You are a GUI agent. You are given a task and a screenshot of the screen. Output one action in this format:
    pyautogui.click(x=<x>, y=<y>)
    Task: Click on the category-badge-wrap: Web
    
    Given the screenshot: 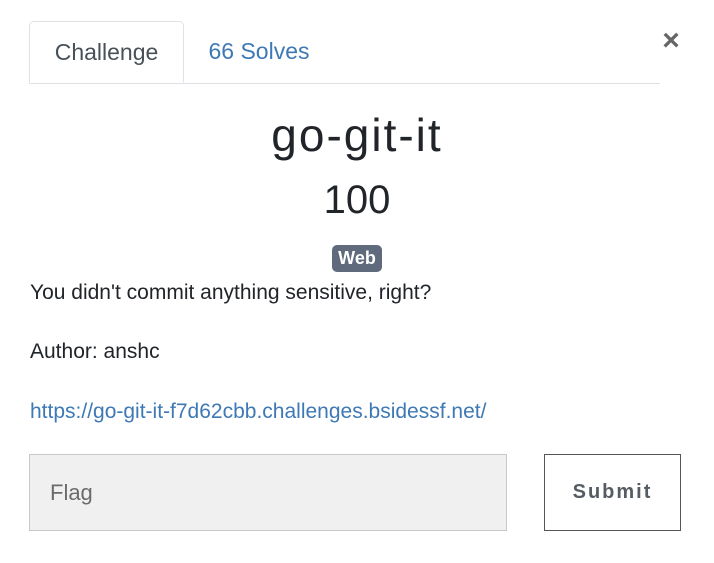 What is the action you would take?
    pyautogui.click(x=357, y=258)
    